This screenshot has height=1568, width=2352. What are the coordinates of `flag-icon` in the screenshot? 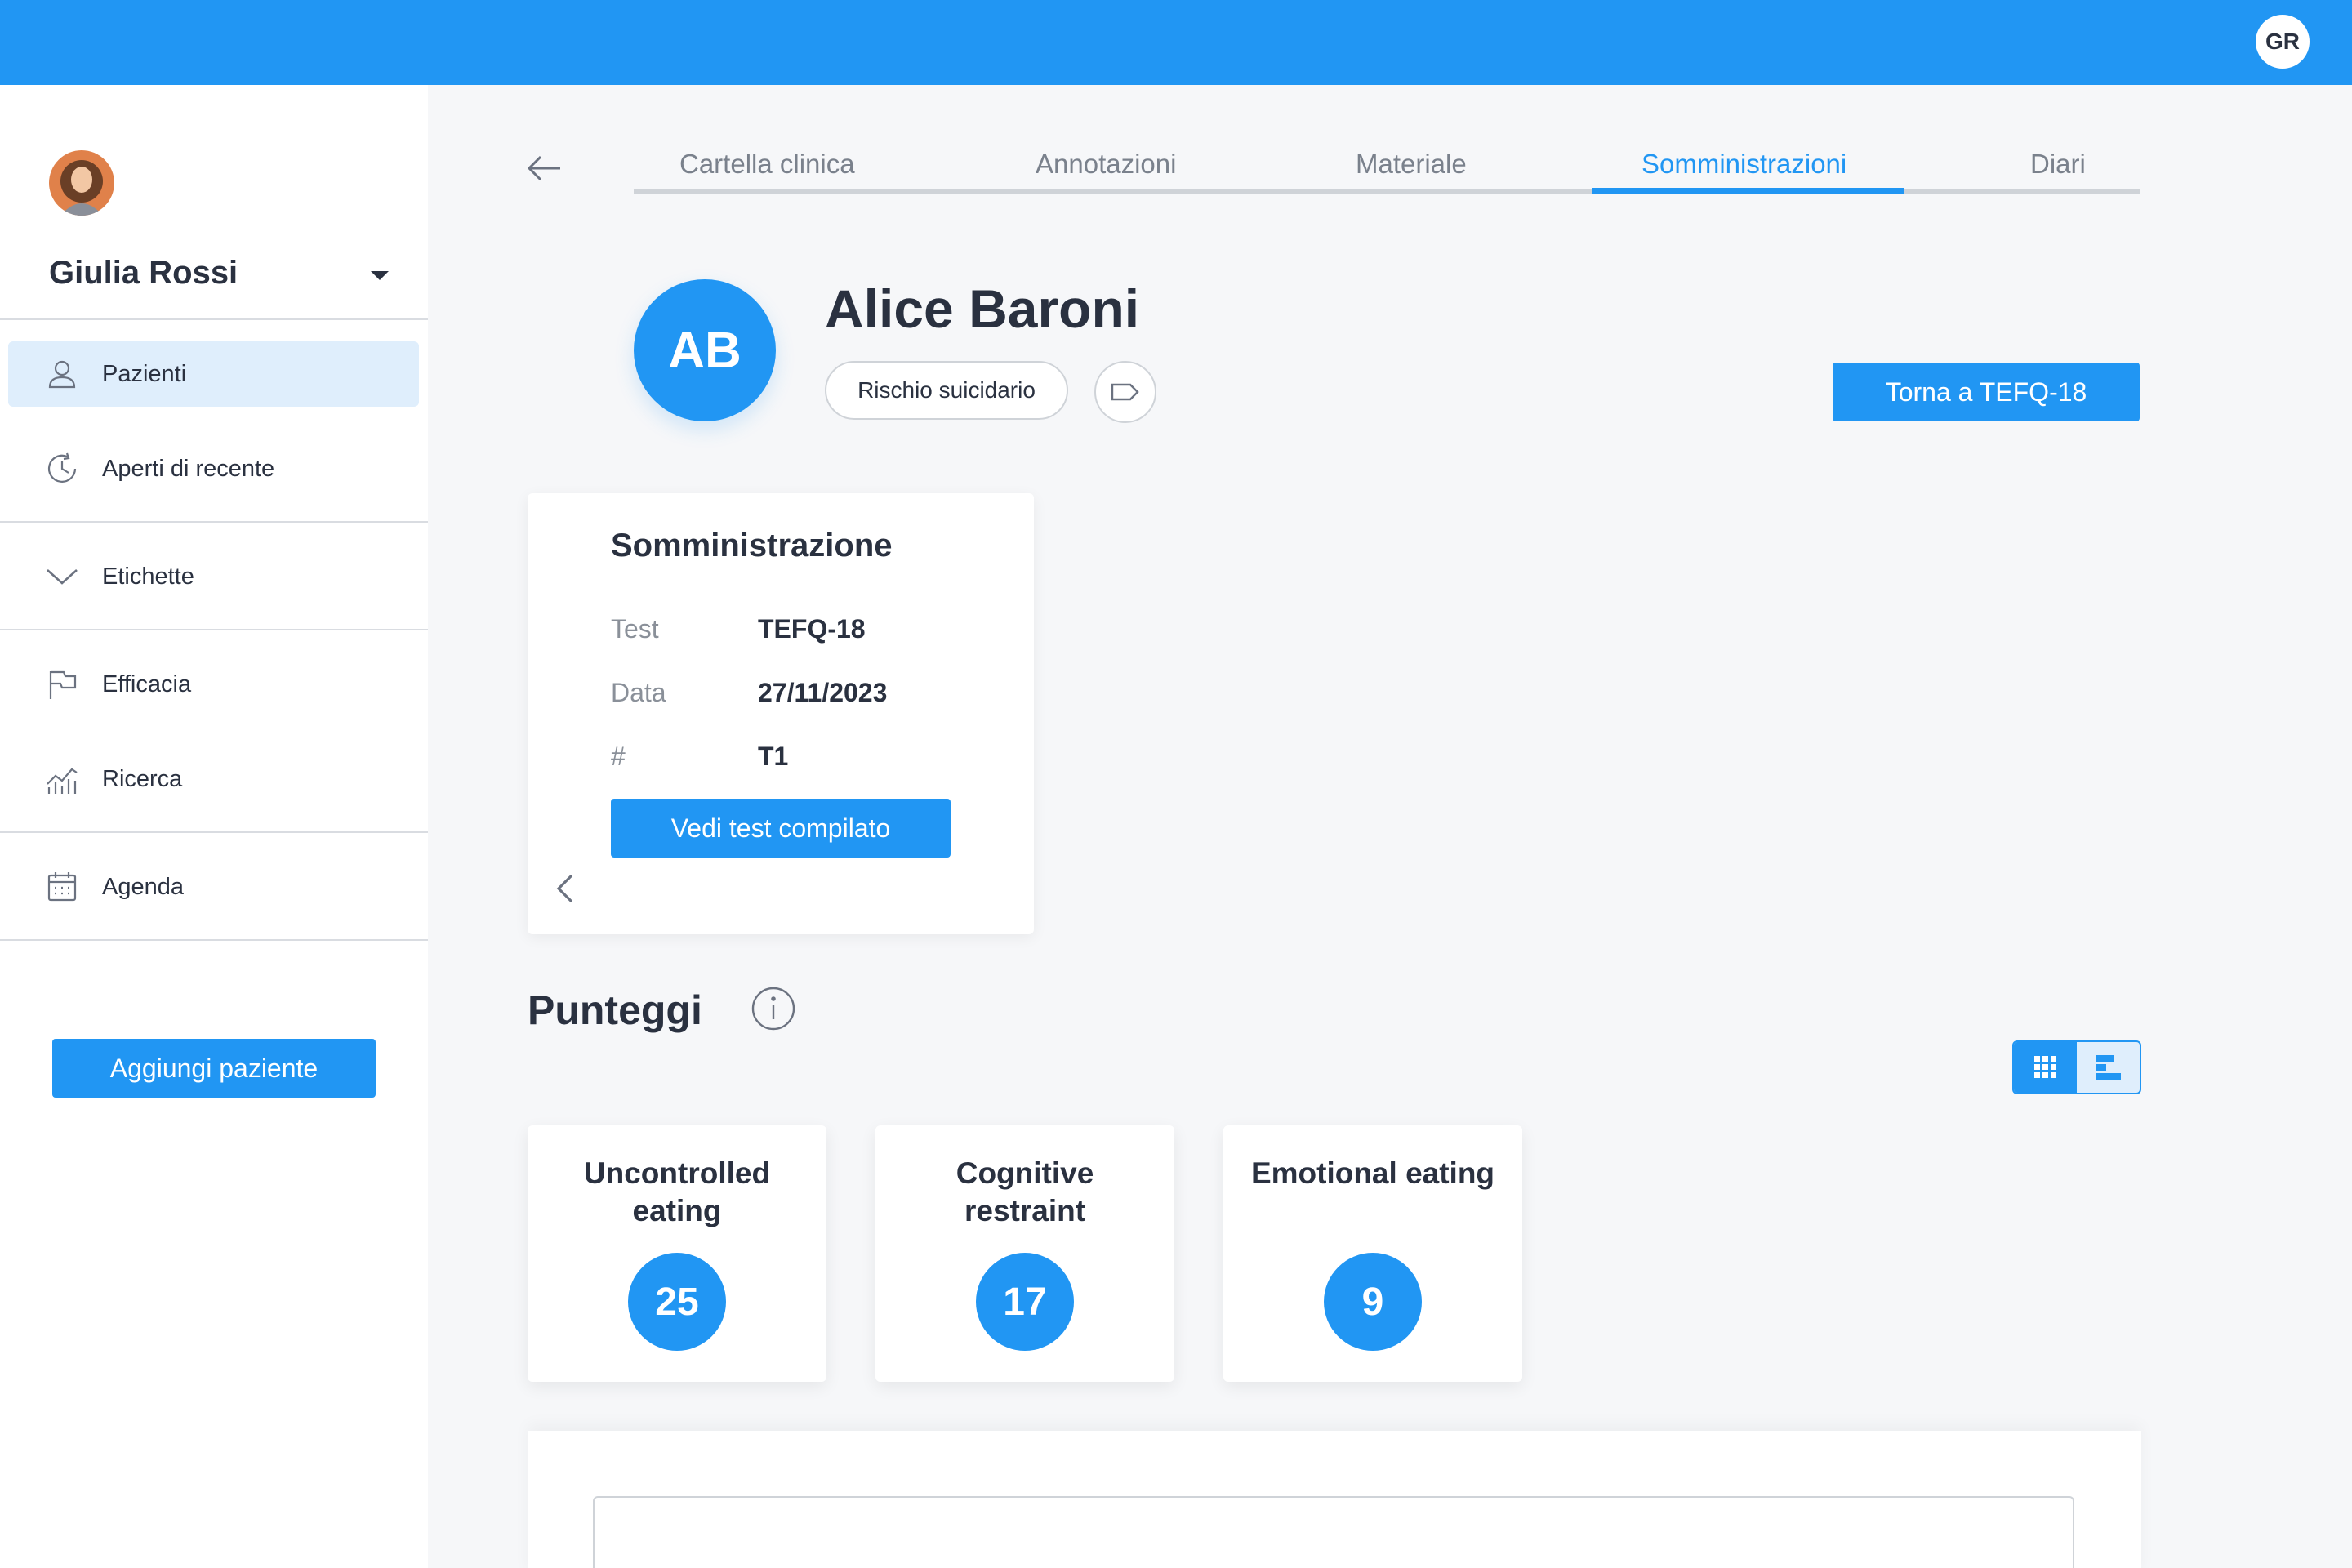 It's located at (62, 684).